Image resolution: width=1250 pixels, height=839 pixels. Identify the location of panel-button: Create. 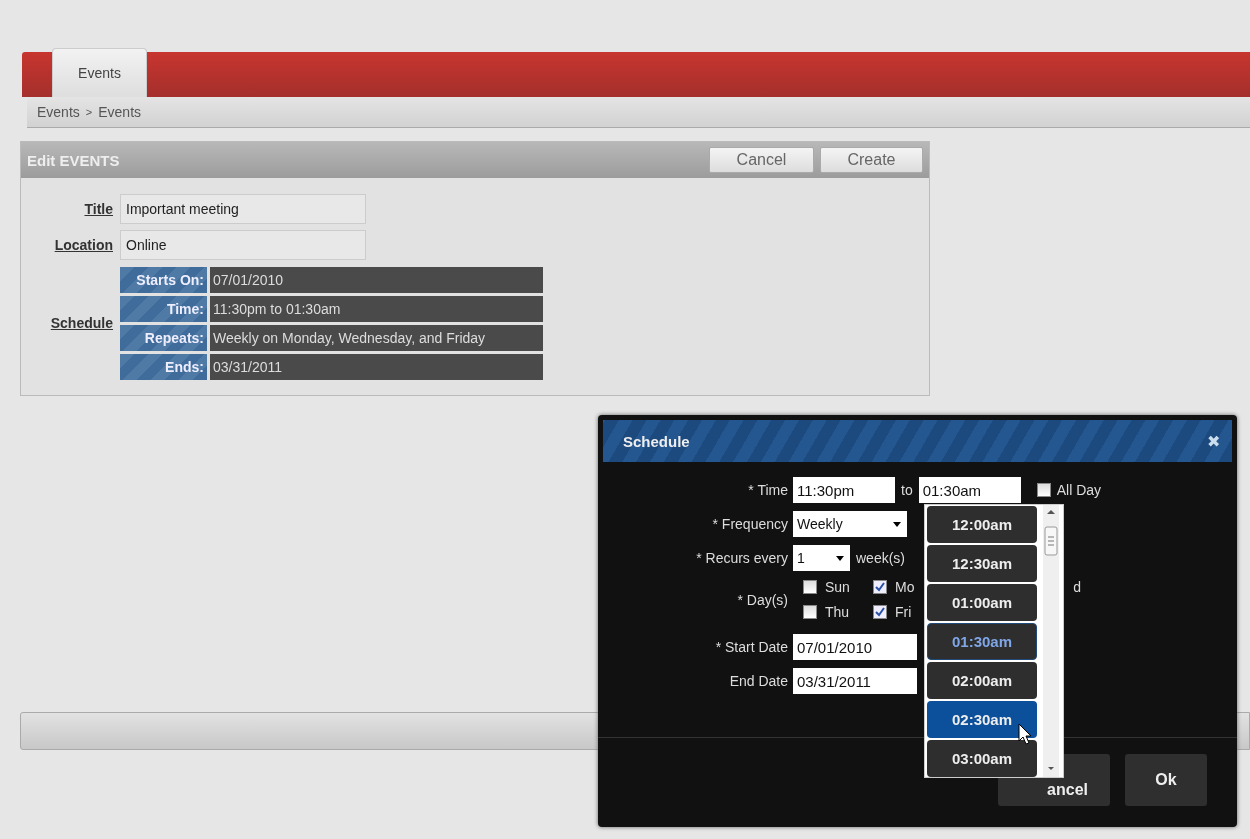
(871, 160).